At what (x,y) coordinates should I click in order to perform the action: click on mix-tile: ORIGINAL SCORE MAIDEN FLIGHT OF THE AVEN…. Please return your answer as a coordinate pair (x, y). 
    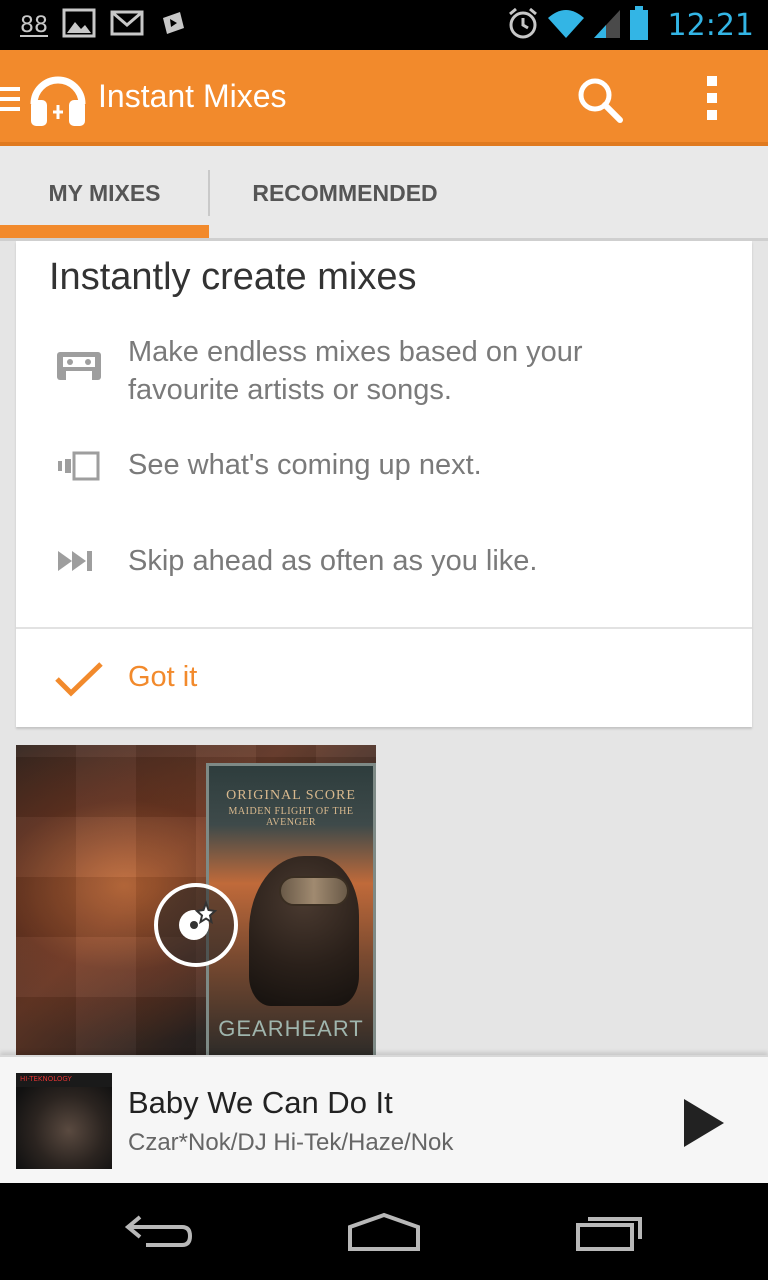
    Looking at the image, I should click on (196, 901).